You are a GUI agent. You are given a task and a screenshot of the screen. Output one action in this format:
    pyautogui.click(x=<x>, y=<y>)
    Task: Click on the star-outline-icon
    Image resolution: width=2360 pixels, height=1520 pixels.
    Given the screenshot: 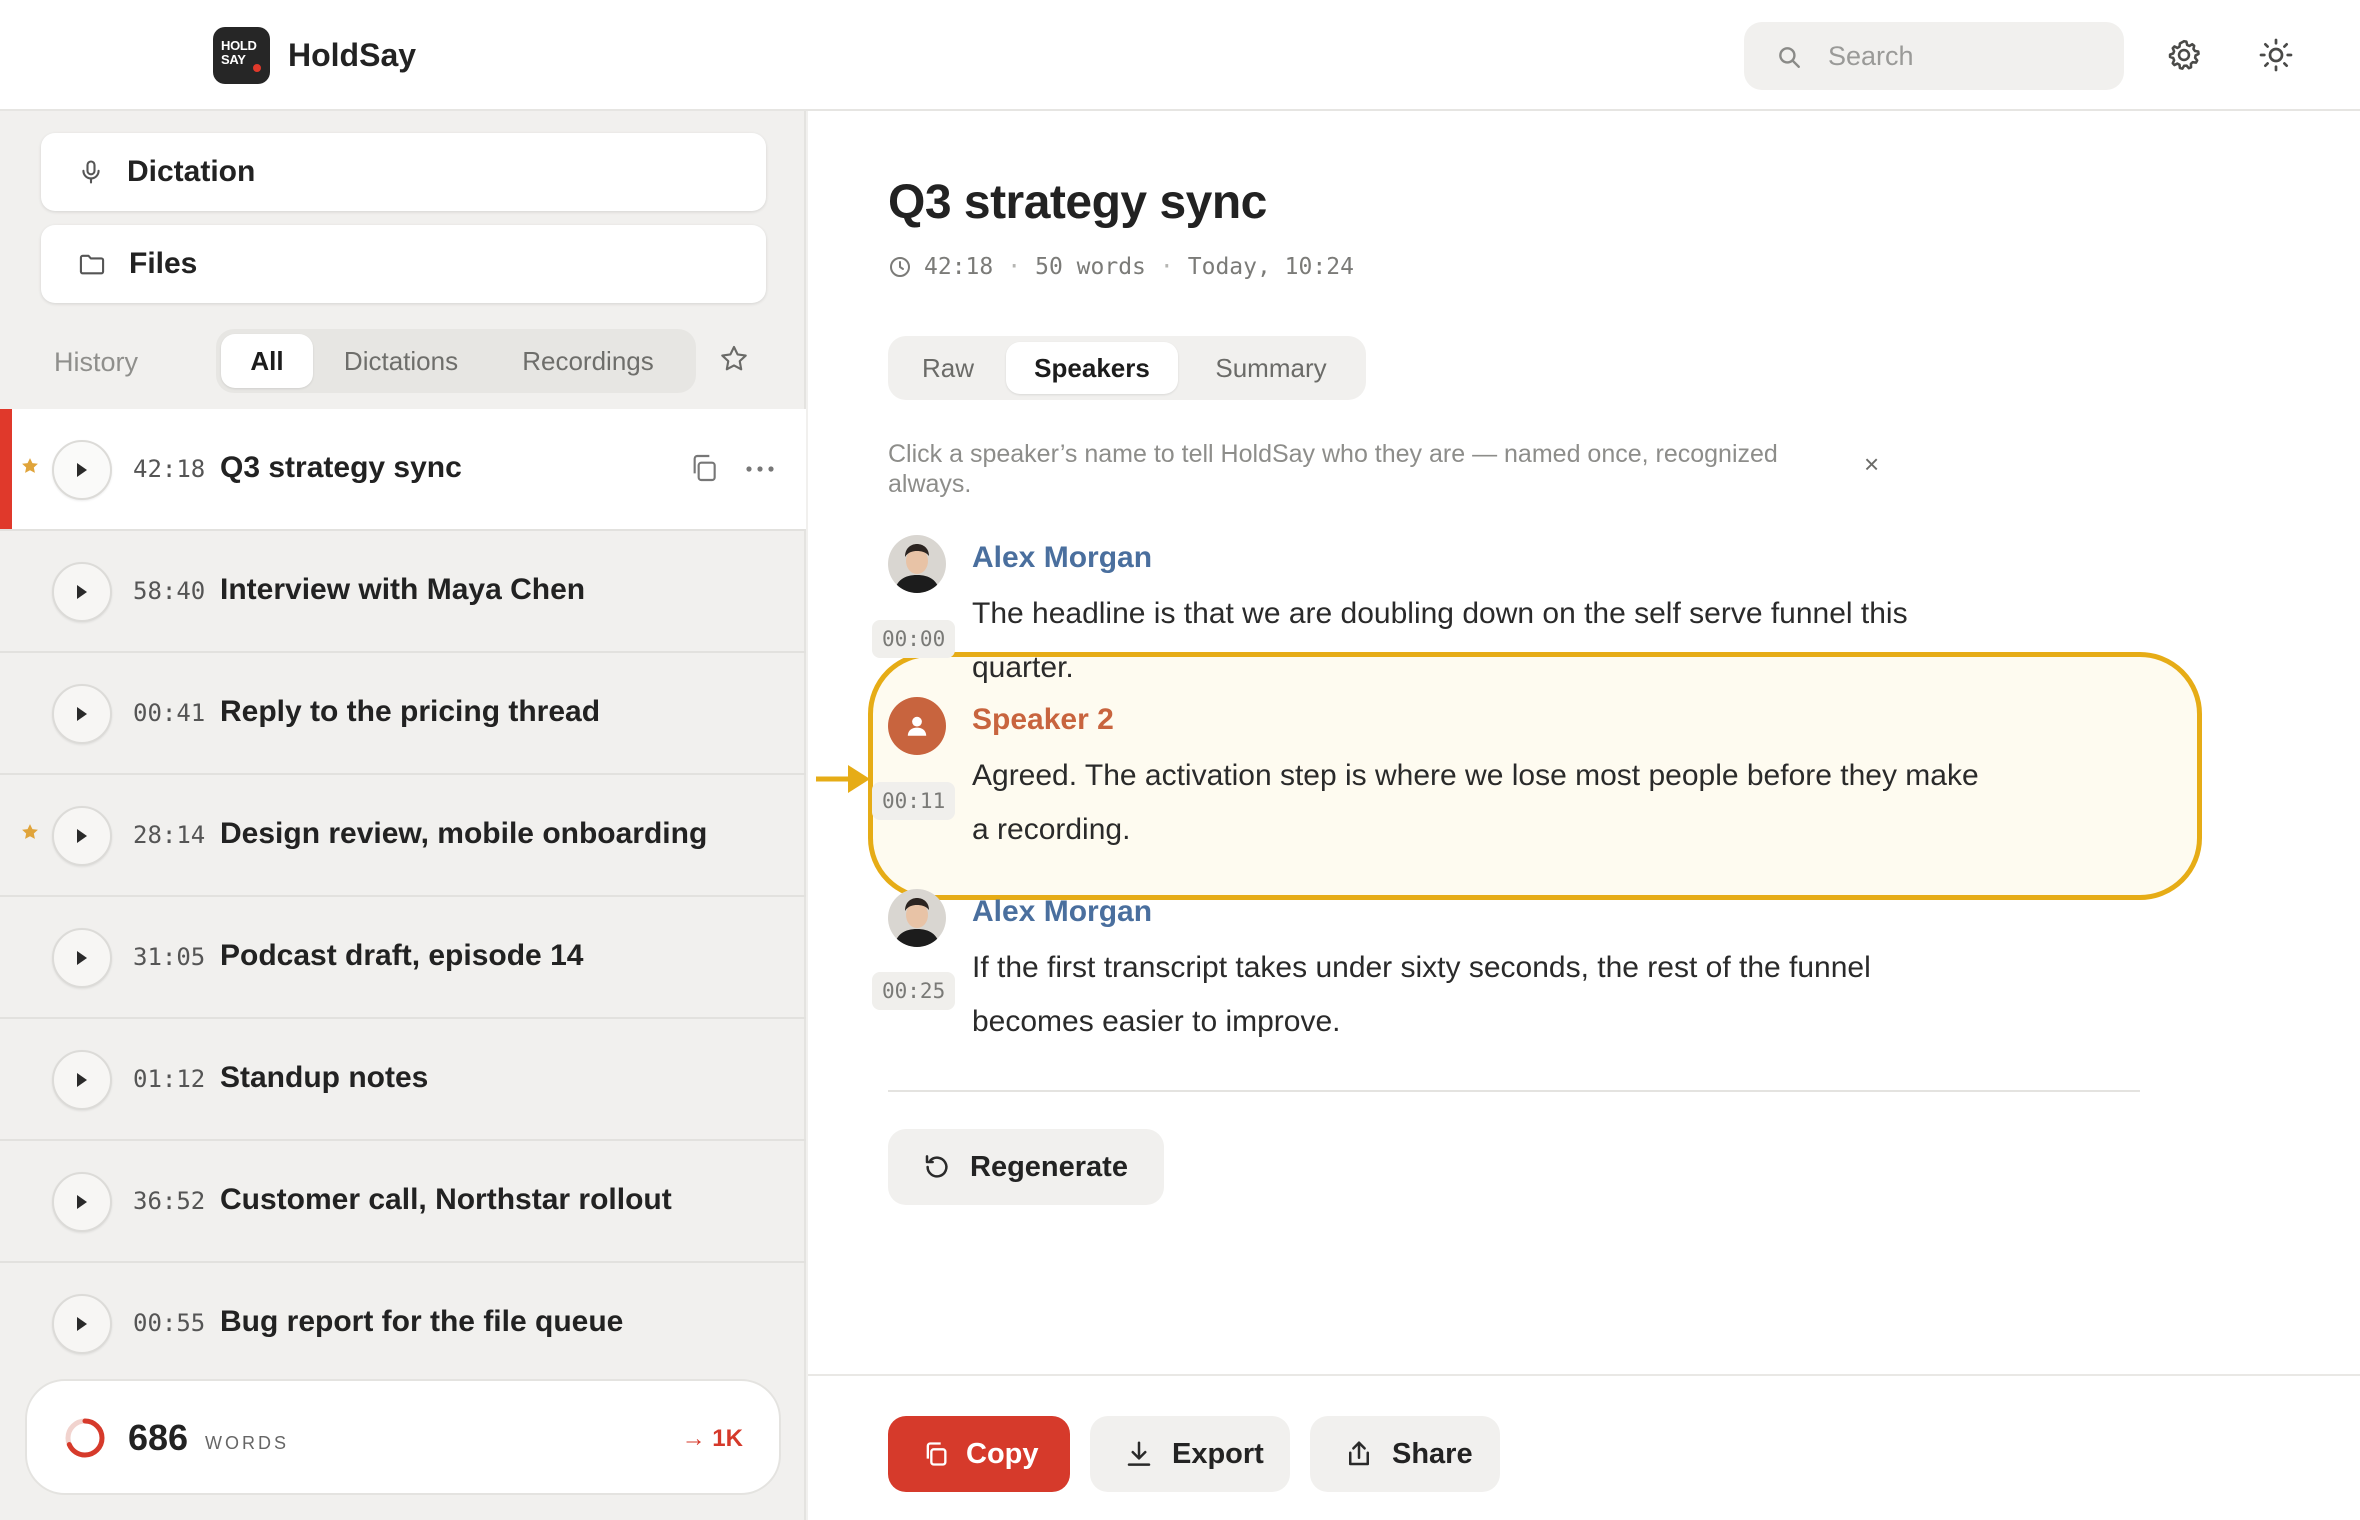 What is the action you would take?
    pyautogui.click(x=734, y=358)
    